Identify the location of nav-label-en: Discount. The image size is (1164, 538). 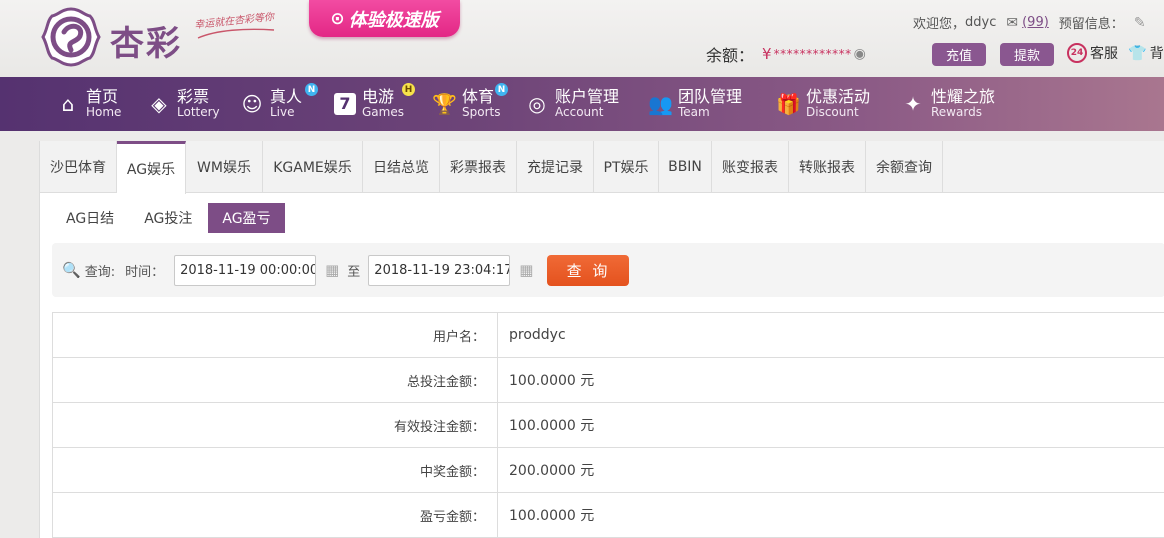
(832, 112).